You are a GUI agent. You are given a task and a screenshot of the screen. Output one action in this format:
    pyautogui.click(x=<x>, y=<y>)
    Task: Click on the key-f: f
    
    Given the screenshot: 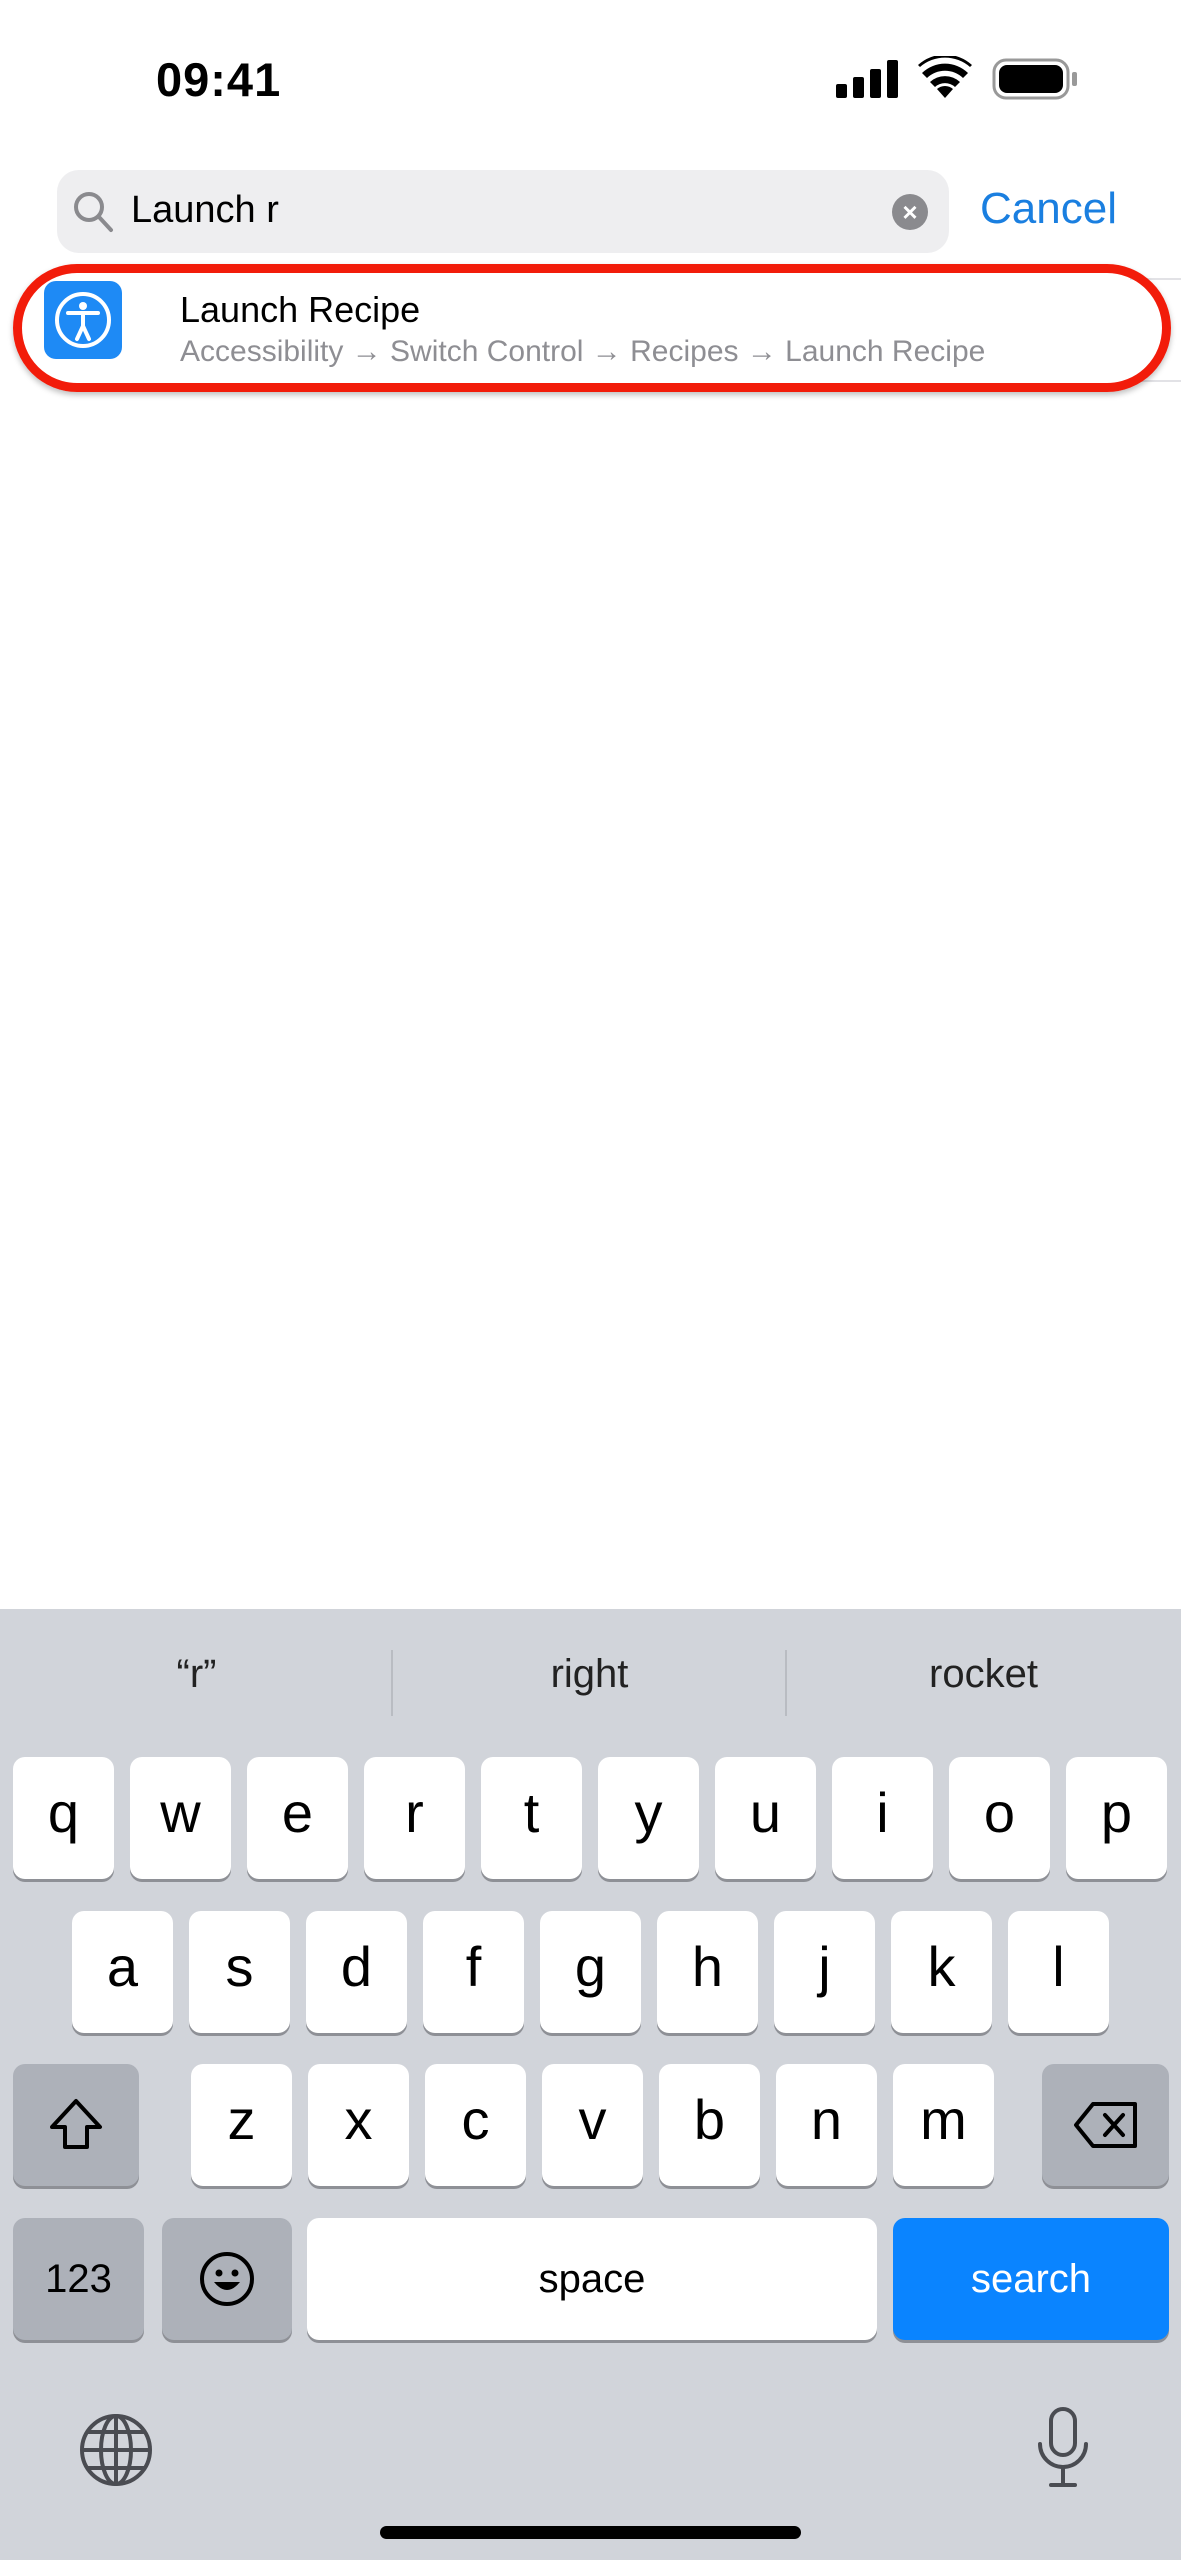 What is the action you would take?
    pyautogui.click(x=473, y=1972)
    